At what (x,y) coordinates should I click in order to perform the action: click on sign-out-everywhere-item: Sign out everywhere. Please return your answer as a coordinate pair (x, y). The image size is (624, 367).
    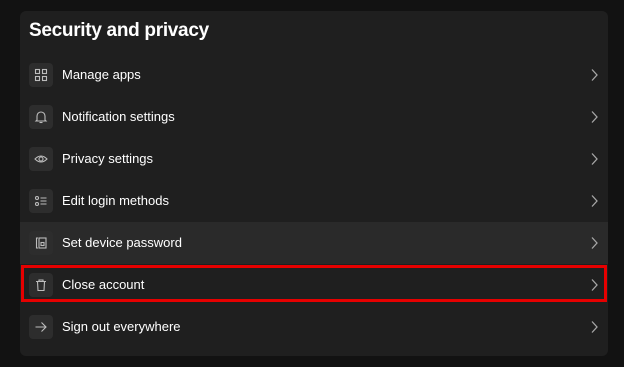
    Looking at the image, I should click on (314, 327).